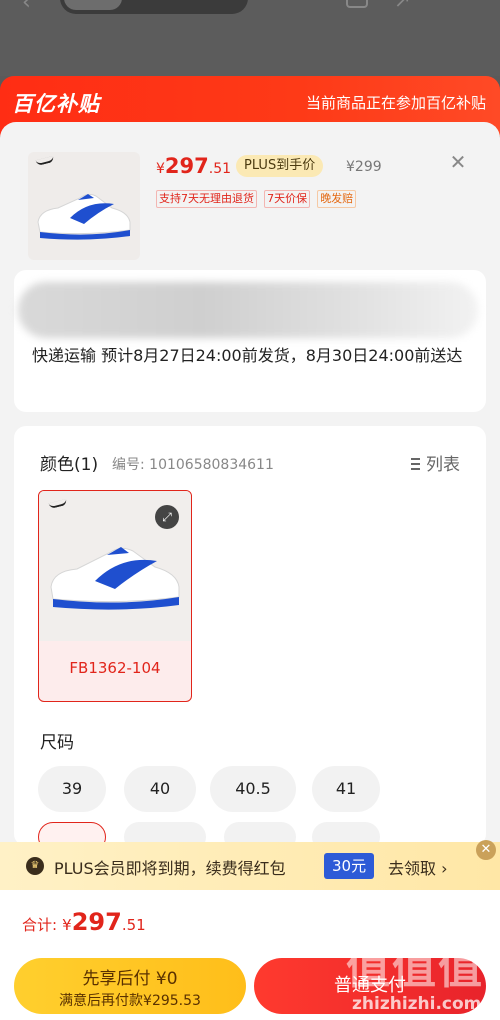 This screenshot has height=1020, width=500. What do you see at coordinates (160, 789) in the screenshot?
I see `size-option: 40` at bounding box center [160, 789].